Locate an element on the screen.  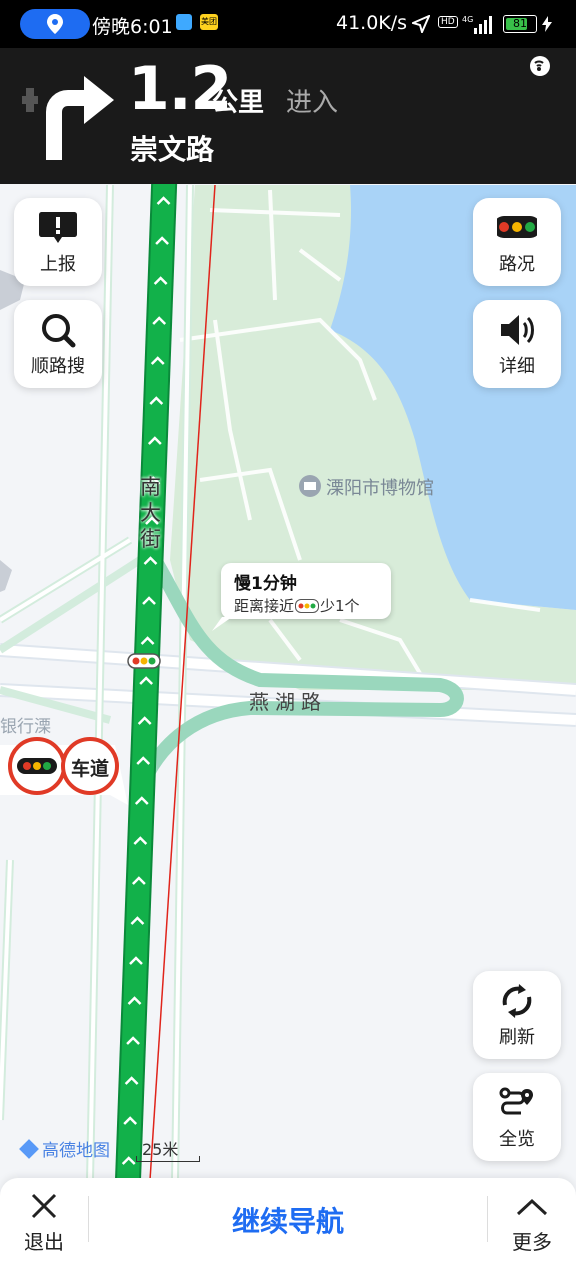
search-icon is located at coordinates (59, 331).